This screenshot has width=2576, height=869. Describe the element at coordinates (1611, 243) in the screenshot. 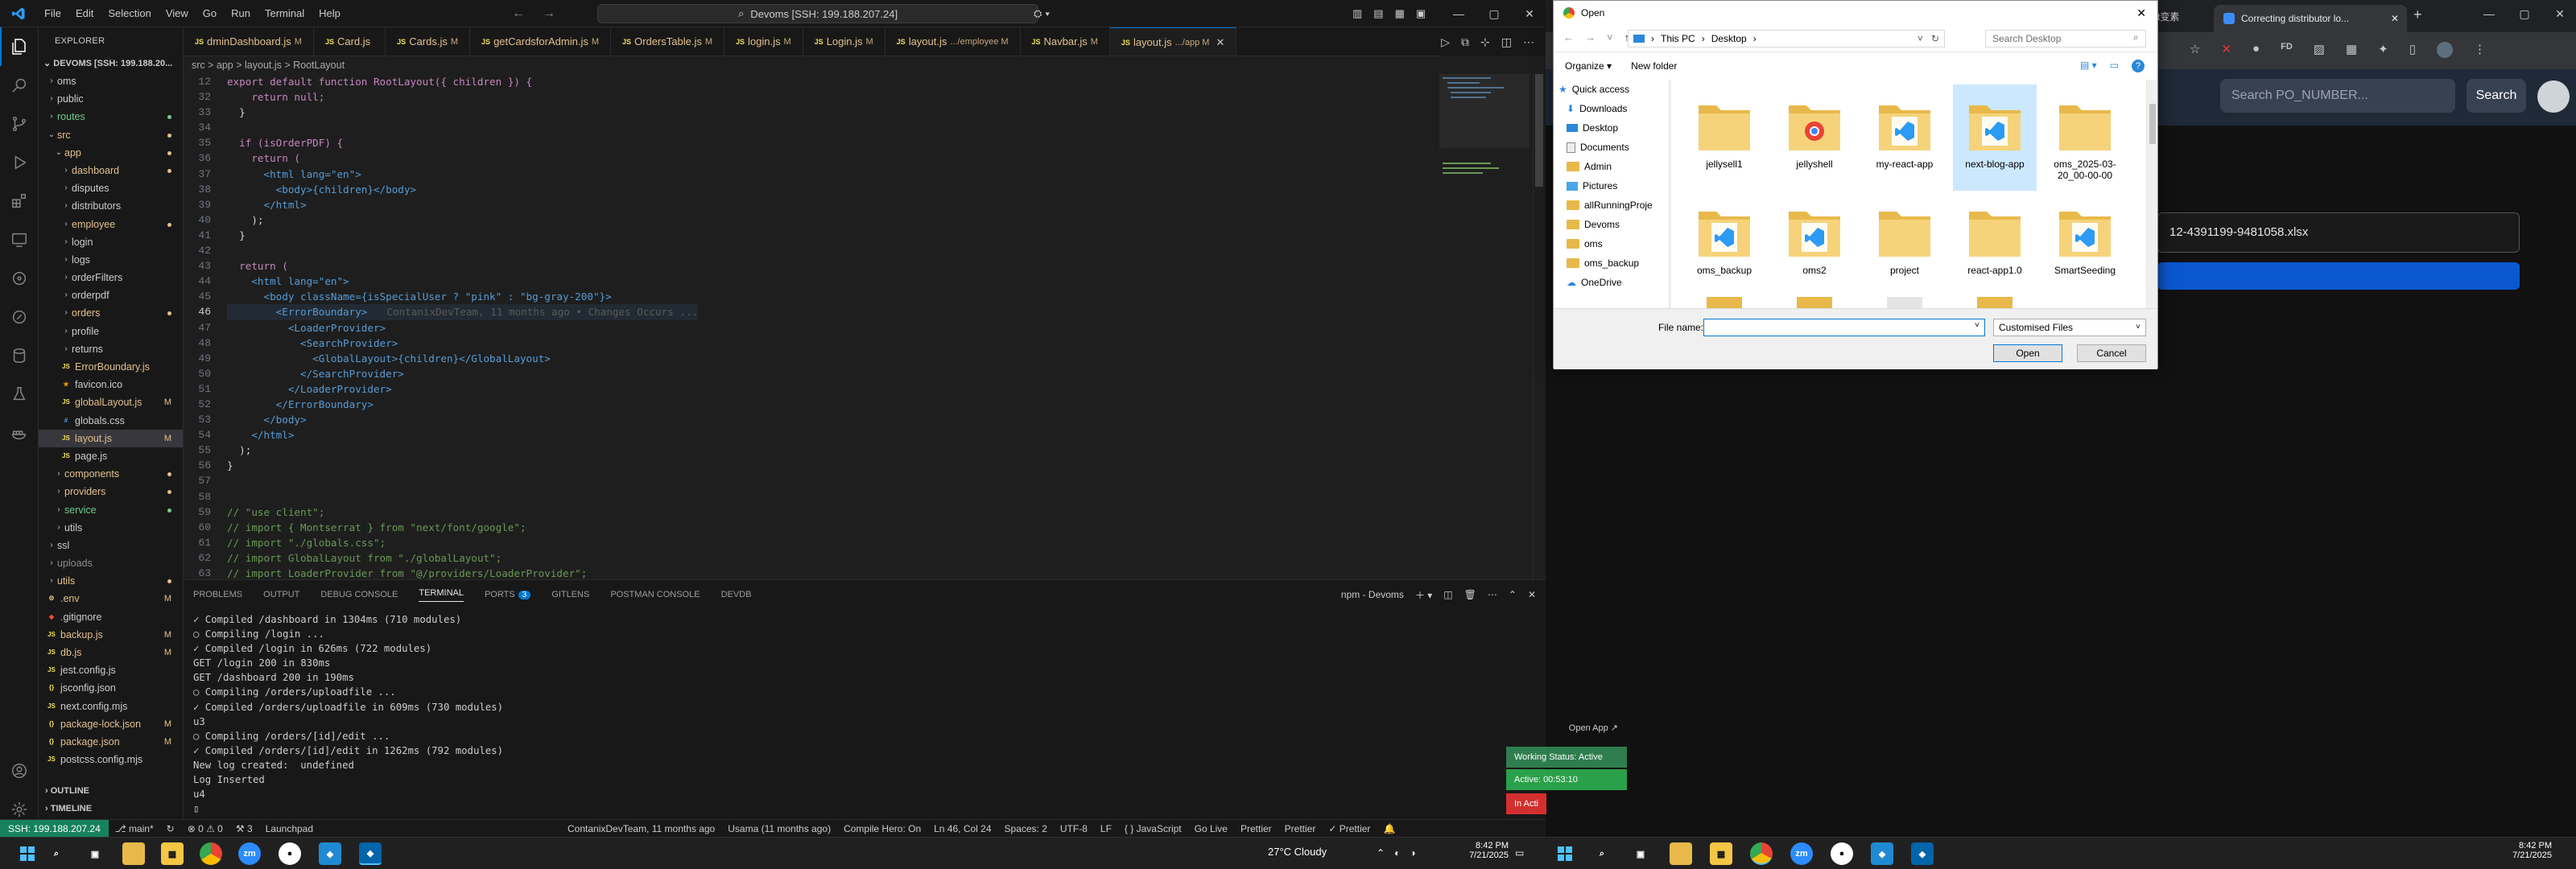

I see `nav-pane-item: oms` at that location.